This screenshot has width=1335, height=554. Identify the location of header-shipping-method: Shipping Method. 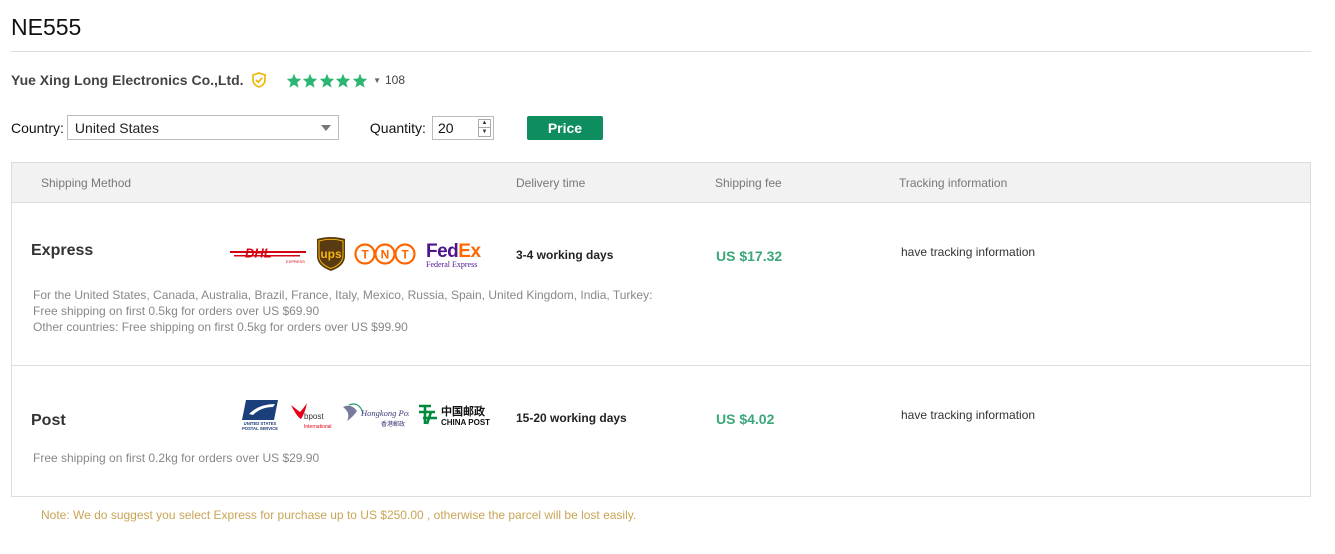
(86, 183).